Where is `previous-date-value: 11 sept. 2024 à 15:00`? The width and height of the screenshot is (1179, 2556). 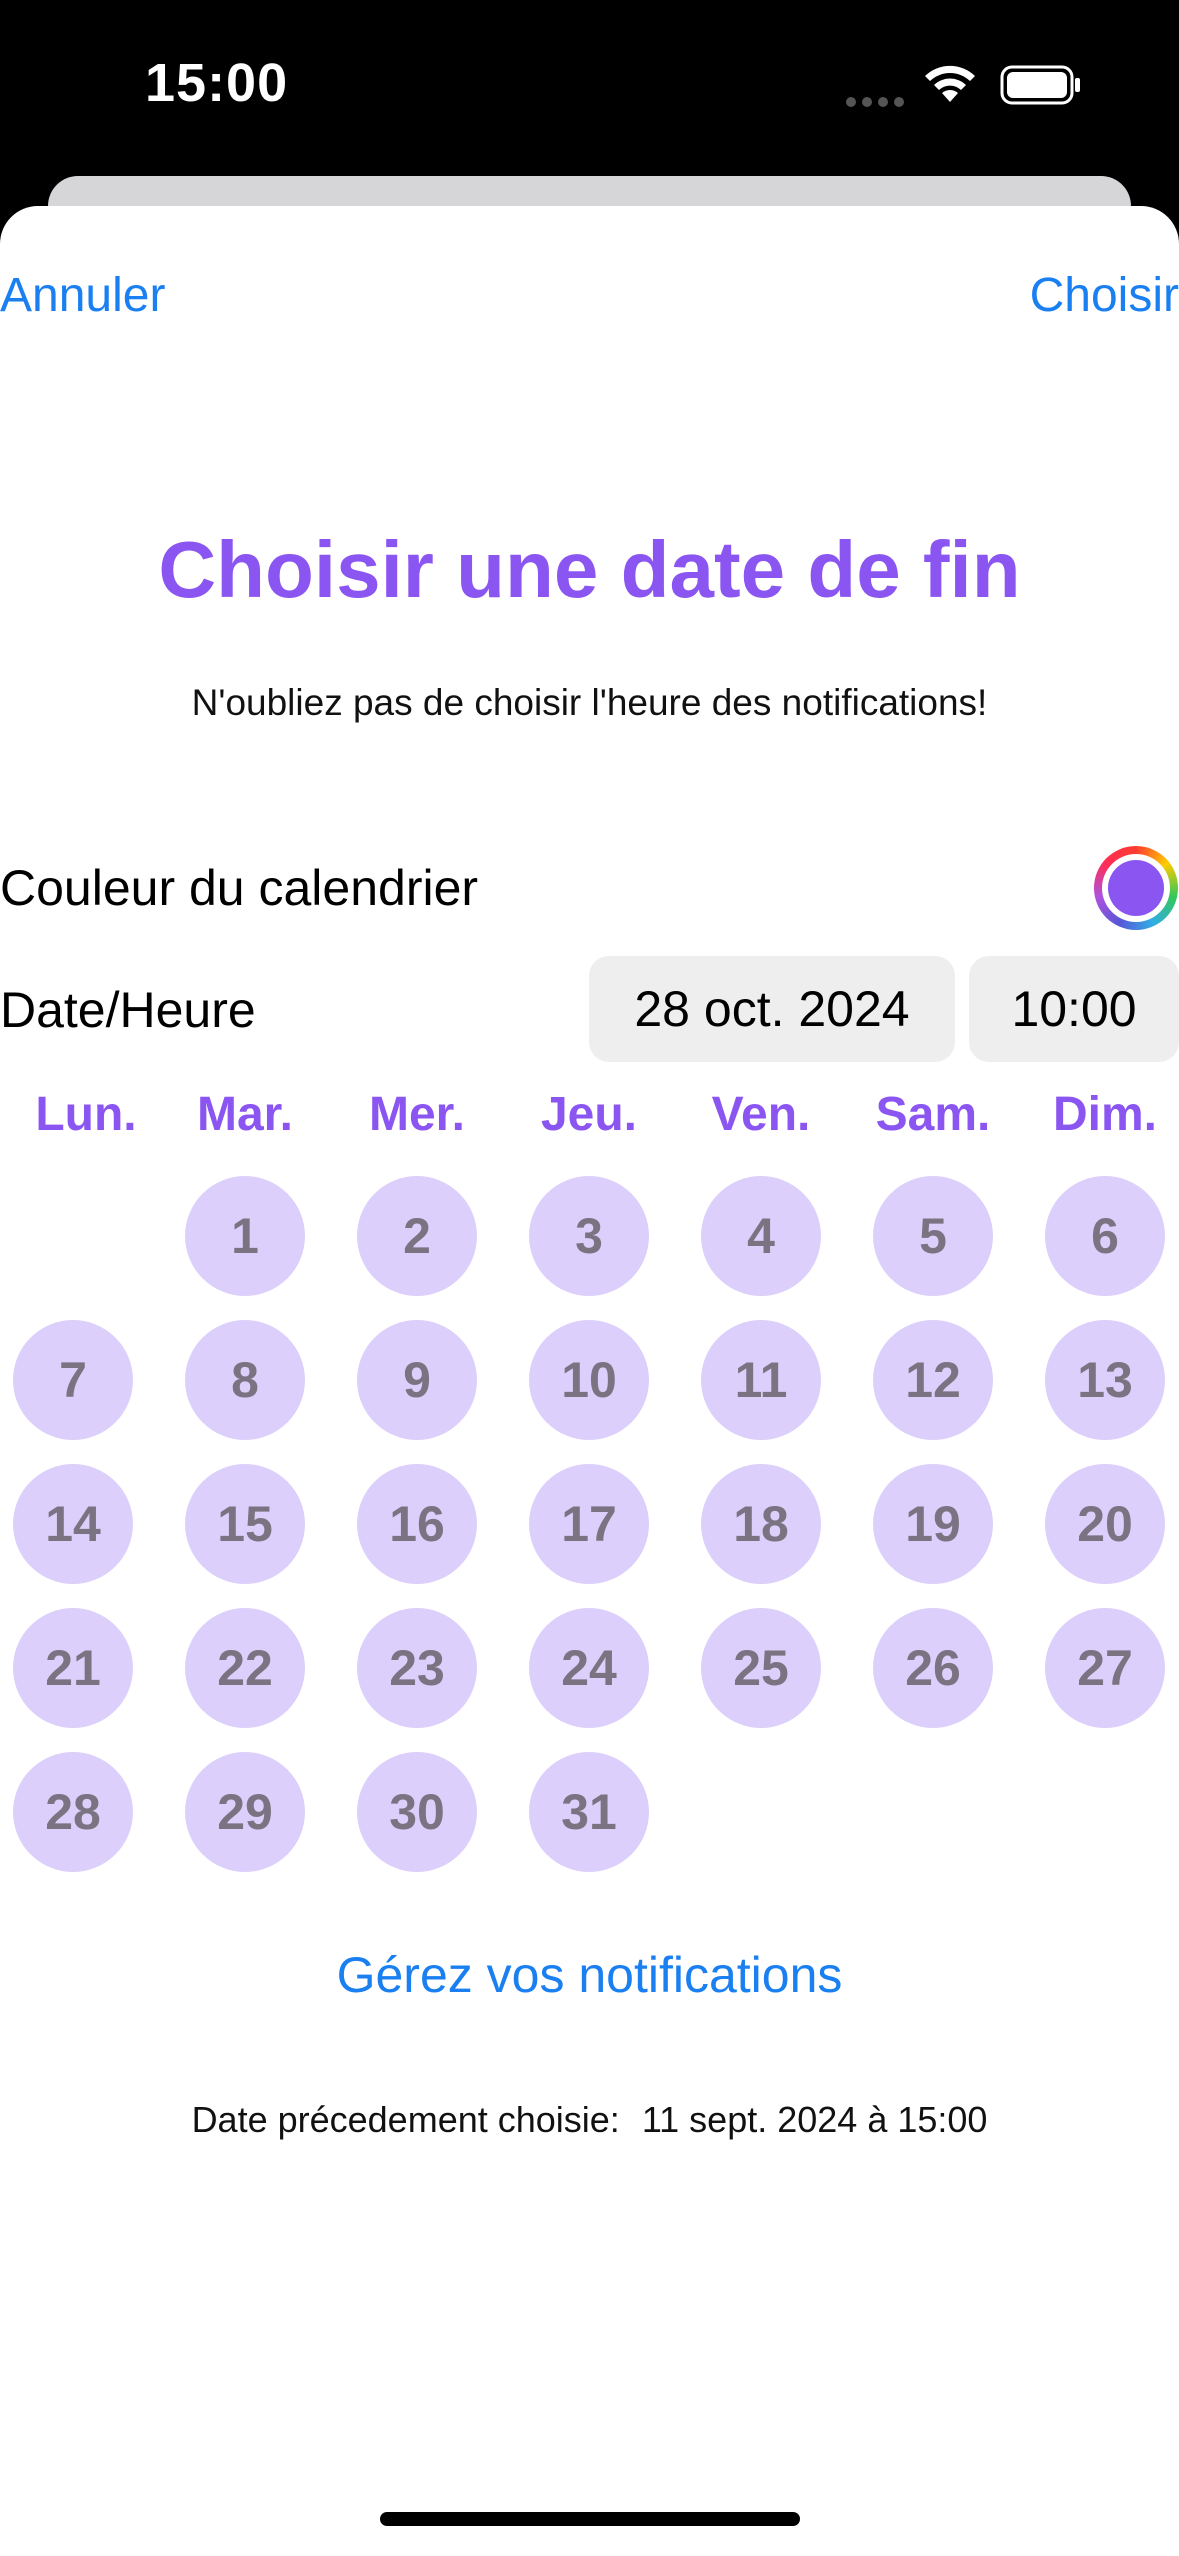 previous-date-value: 11 sept. 2024 à 15:00 is located at coordinates (814, 2119).